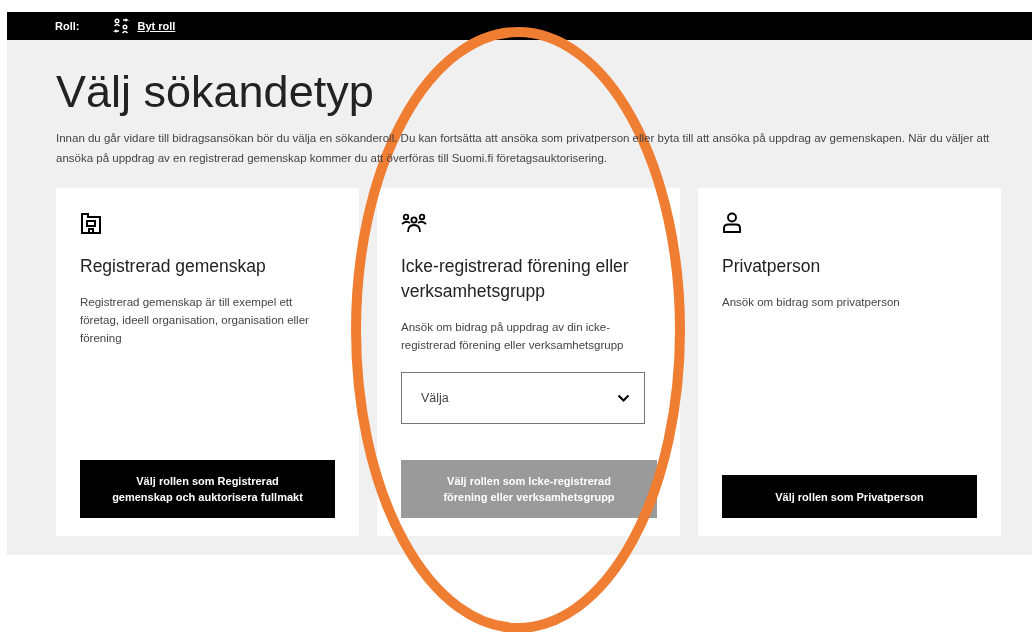 The height and width of the screenshot is (632, 1032). Describe the element at coordinates (732, 223) in the screenshot. I see `person-icon` at that location.